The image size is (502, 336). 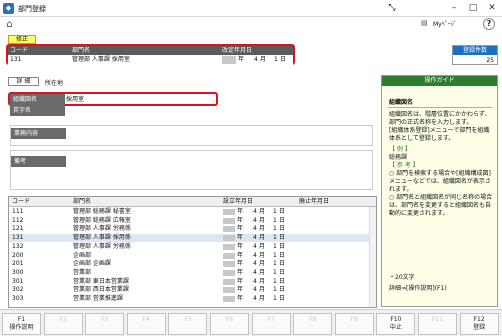 I want to click on mypage-icon: ▤, so click(x=426, y=23).